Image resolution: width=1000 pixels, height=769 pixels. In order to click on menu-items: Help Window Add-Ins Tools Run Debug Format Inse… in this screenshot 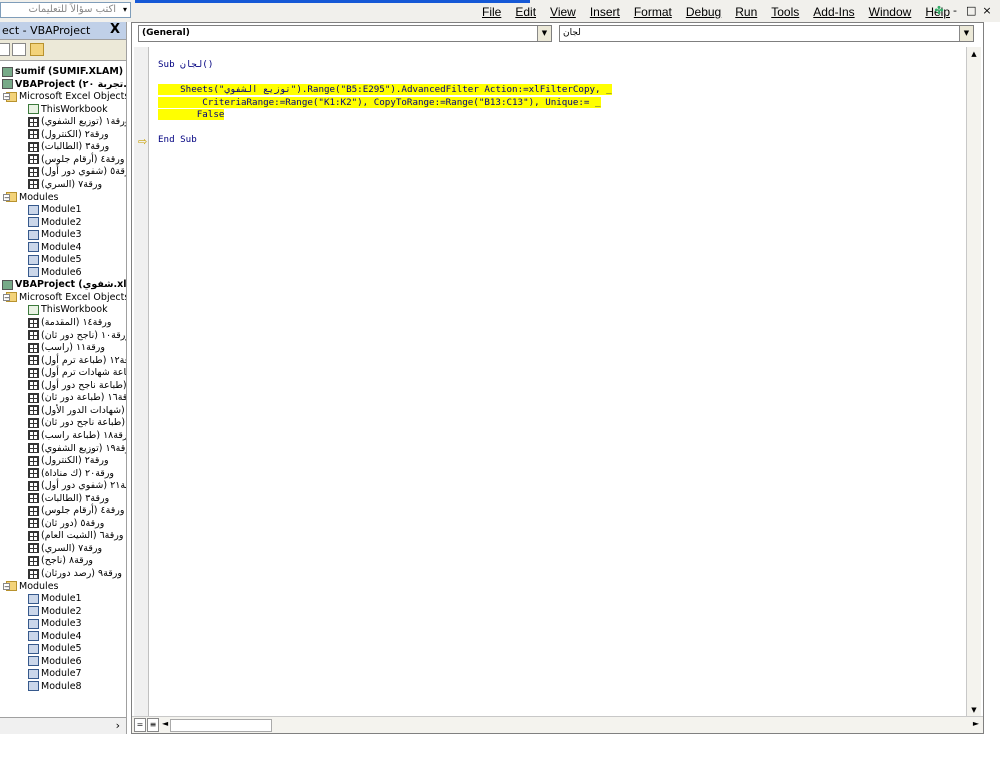, I will do `click(716, 12)`.